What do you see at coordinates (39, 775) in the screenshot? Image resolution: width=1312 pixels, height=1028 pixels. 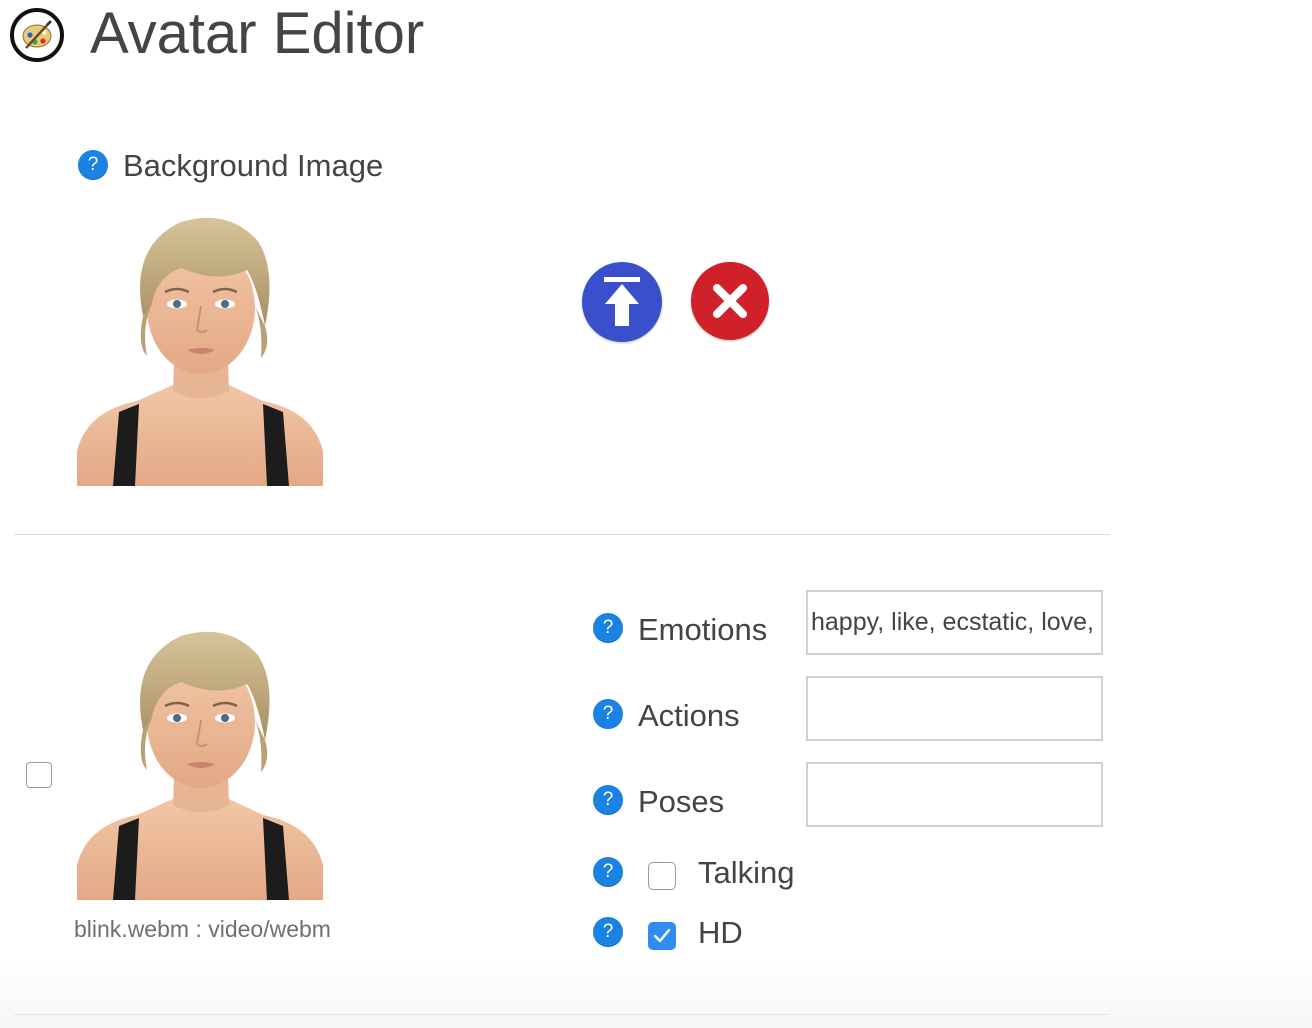 I see `select-item-checkbox` at bounding box center [39, 775].